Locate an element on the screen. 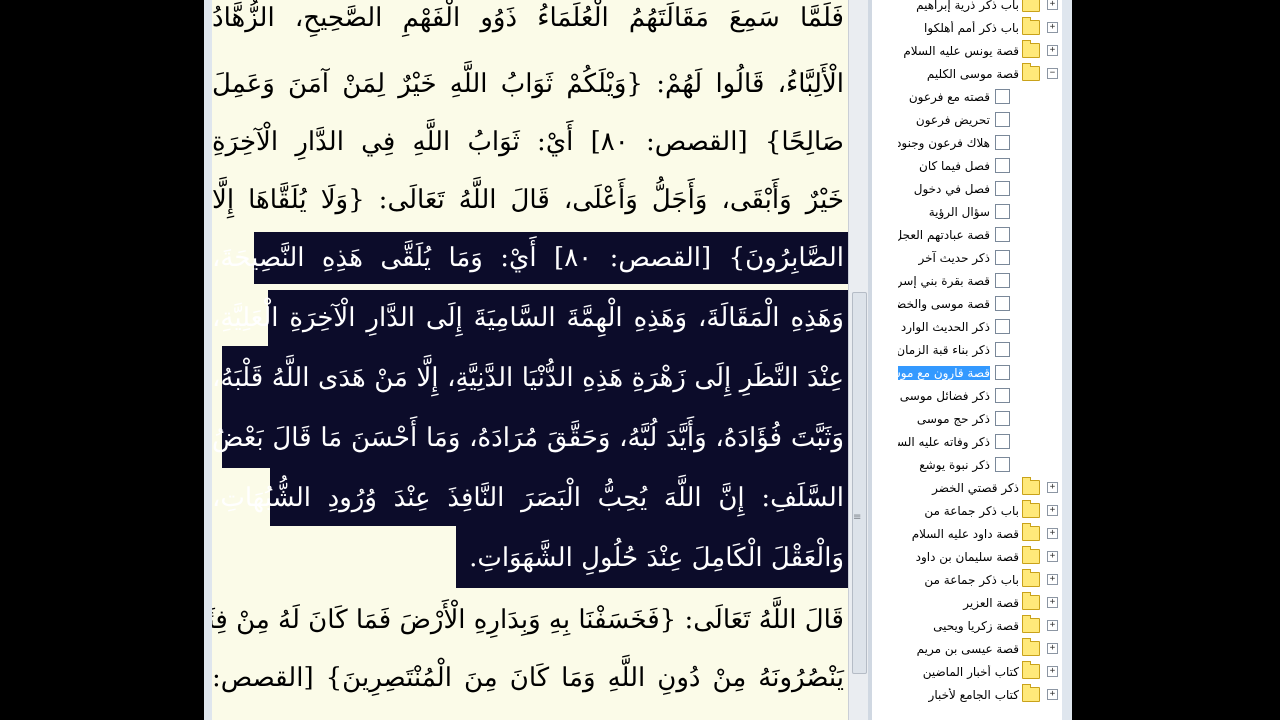  tree-leaf-item: ذكر حج موسى is located at coordinates (954, 418).